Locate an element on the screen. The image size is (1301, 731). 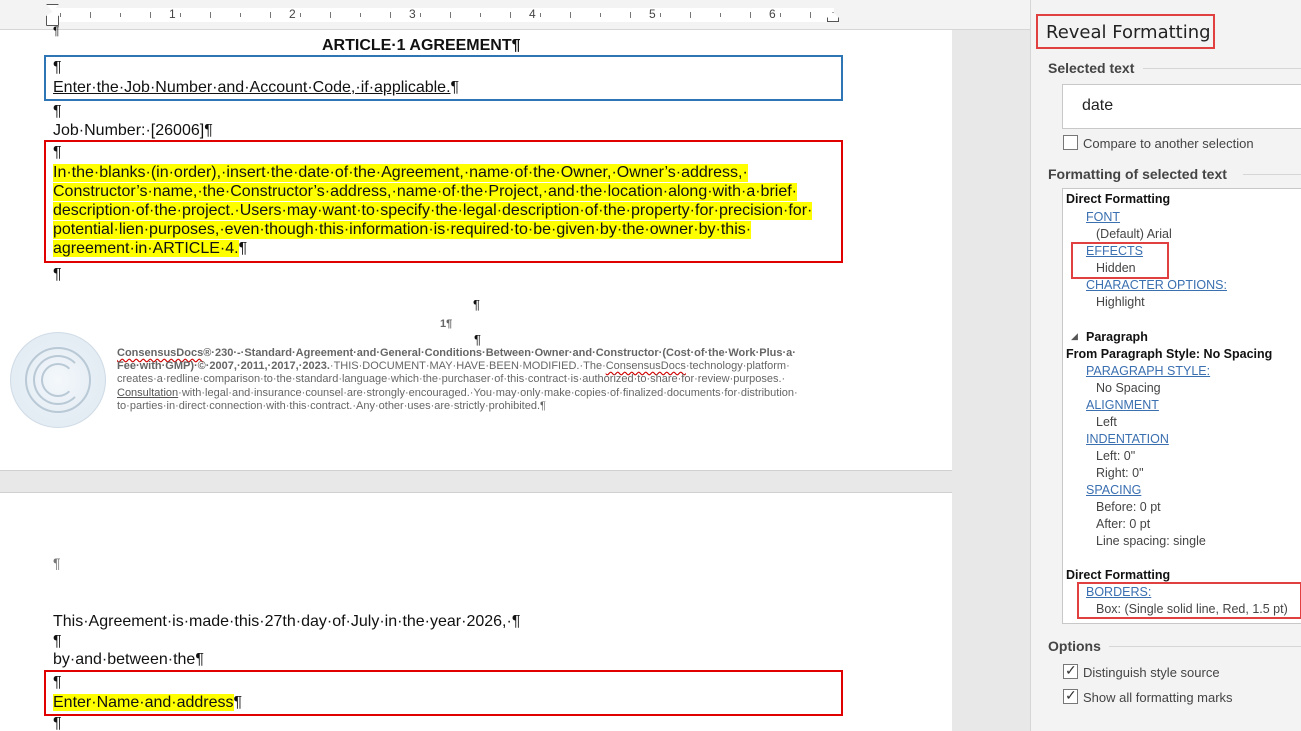
direct-formatting-heading-2: Direct Formatting is located at coordinates (1118, 575).